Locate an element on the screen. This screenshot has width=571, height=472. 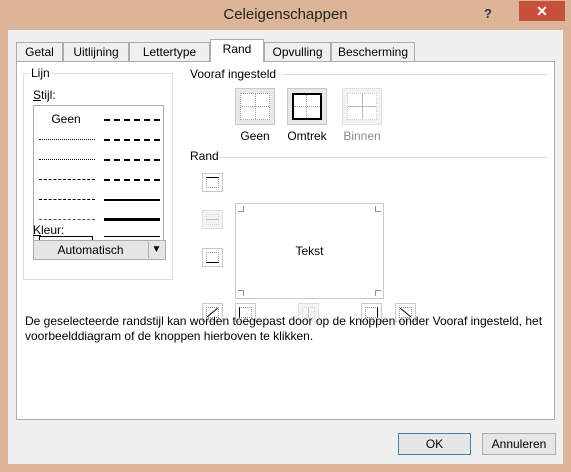
line-style-hair is located at coordinates (67, 139).